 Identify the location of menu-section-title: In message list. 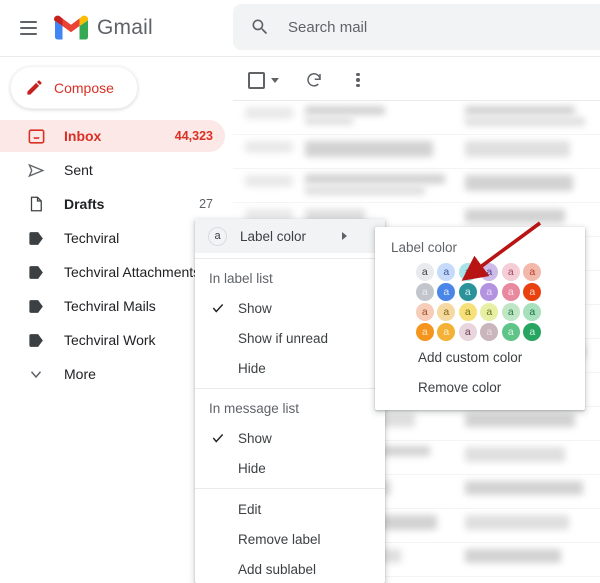
(254, 408).